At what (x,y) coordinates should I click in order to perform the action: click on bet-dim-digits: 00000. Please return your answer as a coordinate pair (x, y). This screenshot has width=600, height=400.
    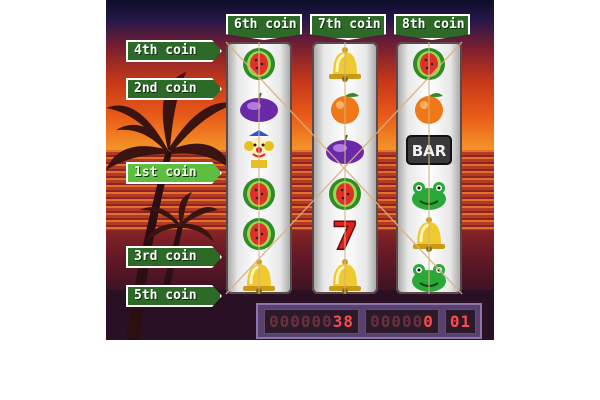
    Looking at the image, I should click on (397, 321).